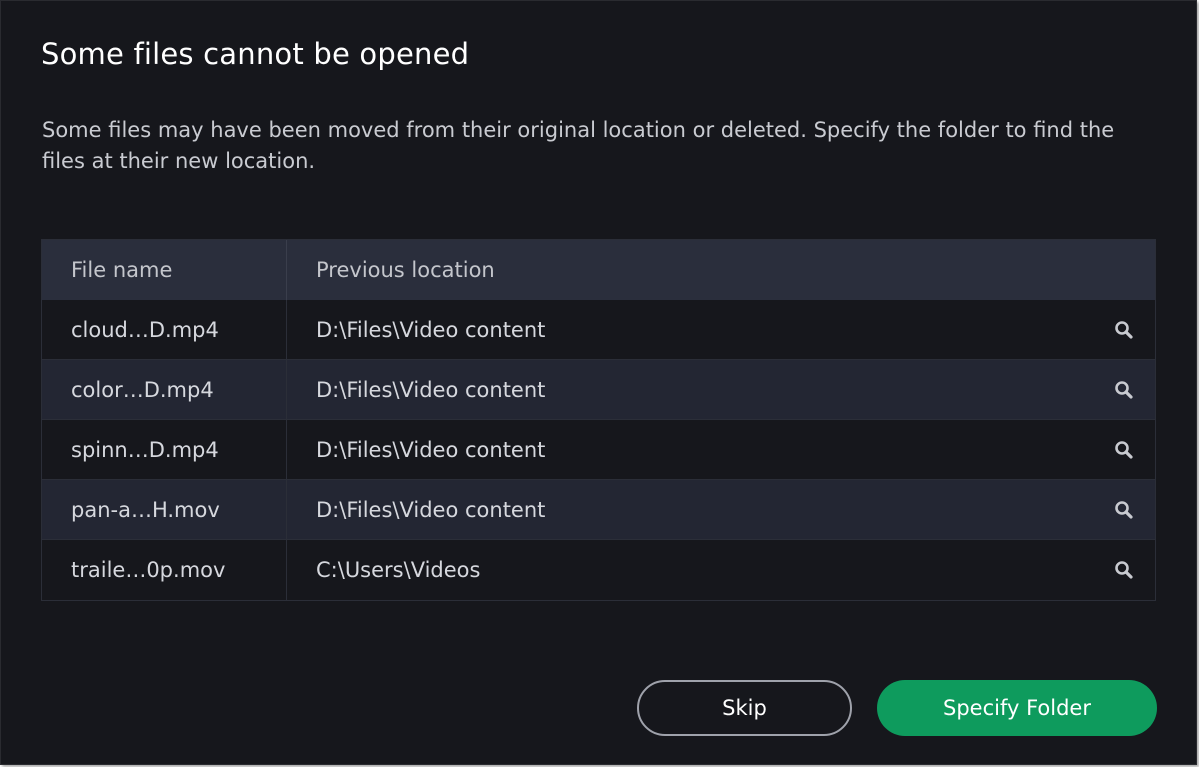 Image resolution: width=1199 pixels, height=767 pixels. I want to click on column-header-file-name: File name, so click(164, 270).